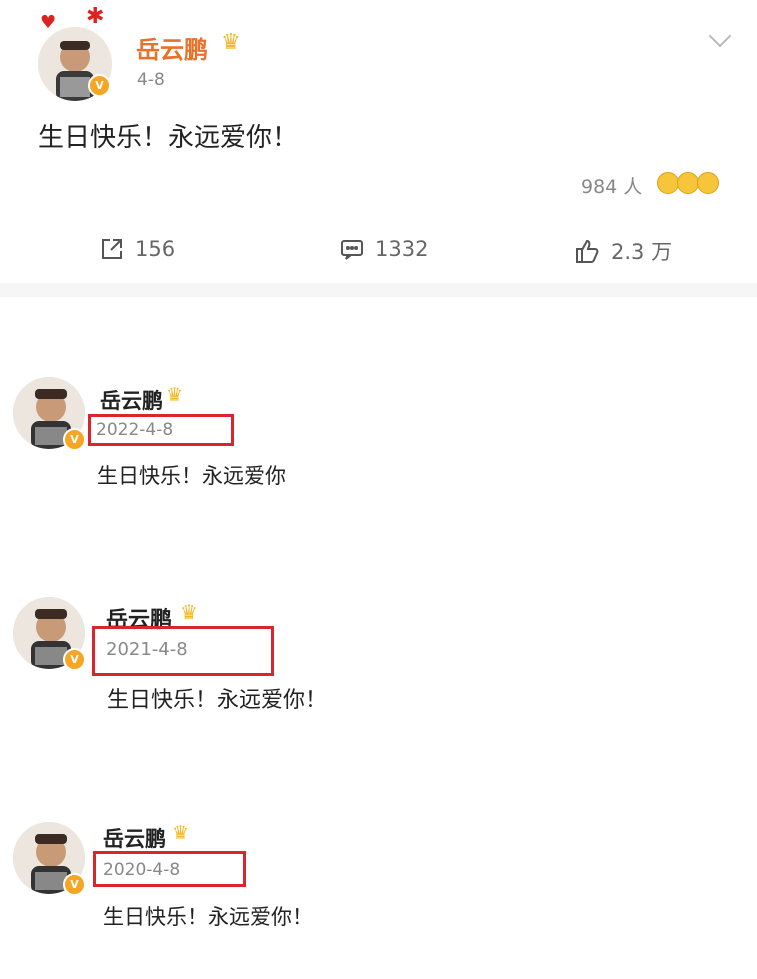 The width and height of the screenshot is (757, 979). Describe the element at coordinates (688, 183) in the screenshot. I see `laugh-emoji-icon` at that location.